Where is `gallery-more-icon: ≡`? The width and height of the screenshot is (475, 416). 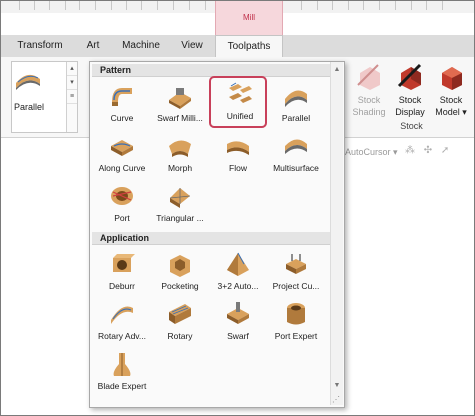
gallery-more-icon: ≡ is located at coordinates (72, 97).